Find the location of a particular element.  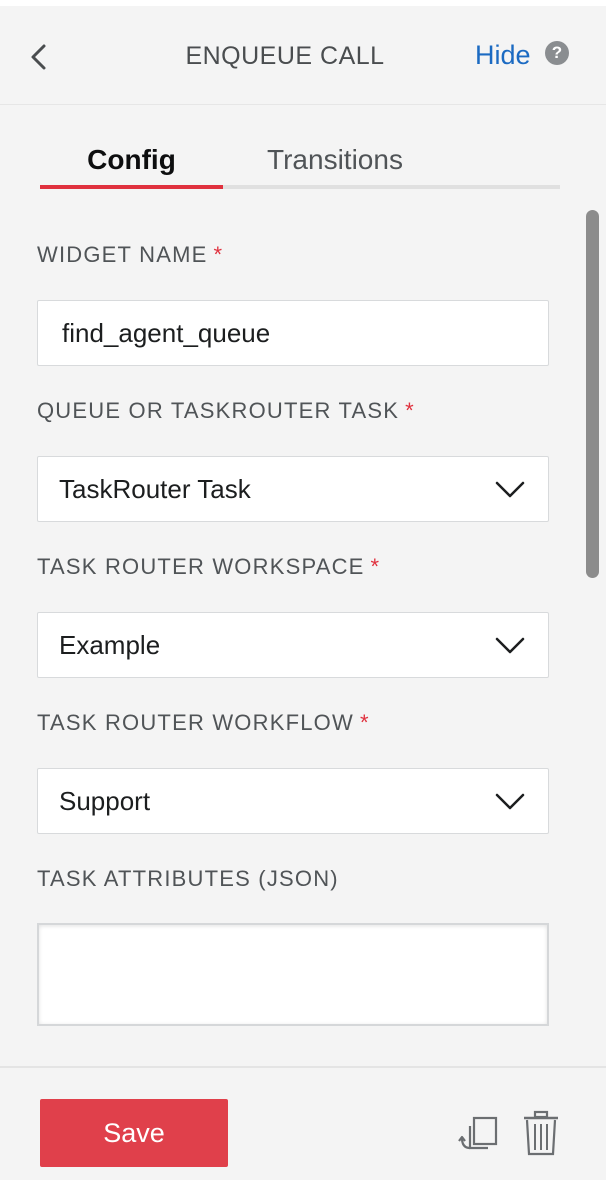

hide-link: Hide is located at coordinates (503, 55).